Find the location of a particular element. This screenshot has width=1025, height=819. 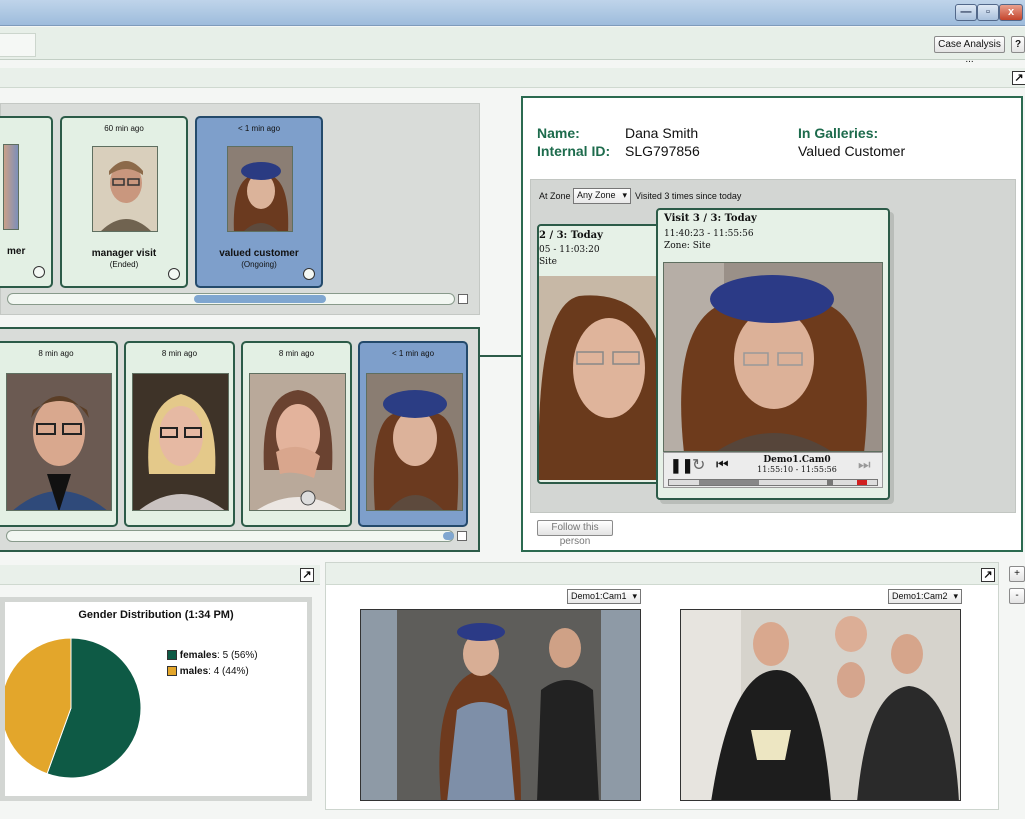

card-status: (Ongoing) is located at coordinates (259, 264).